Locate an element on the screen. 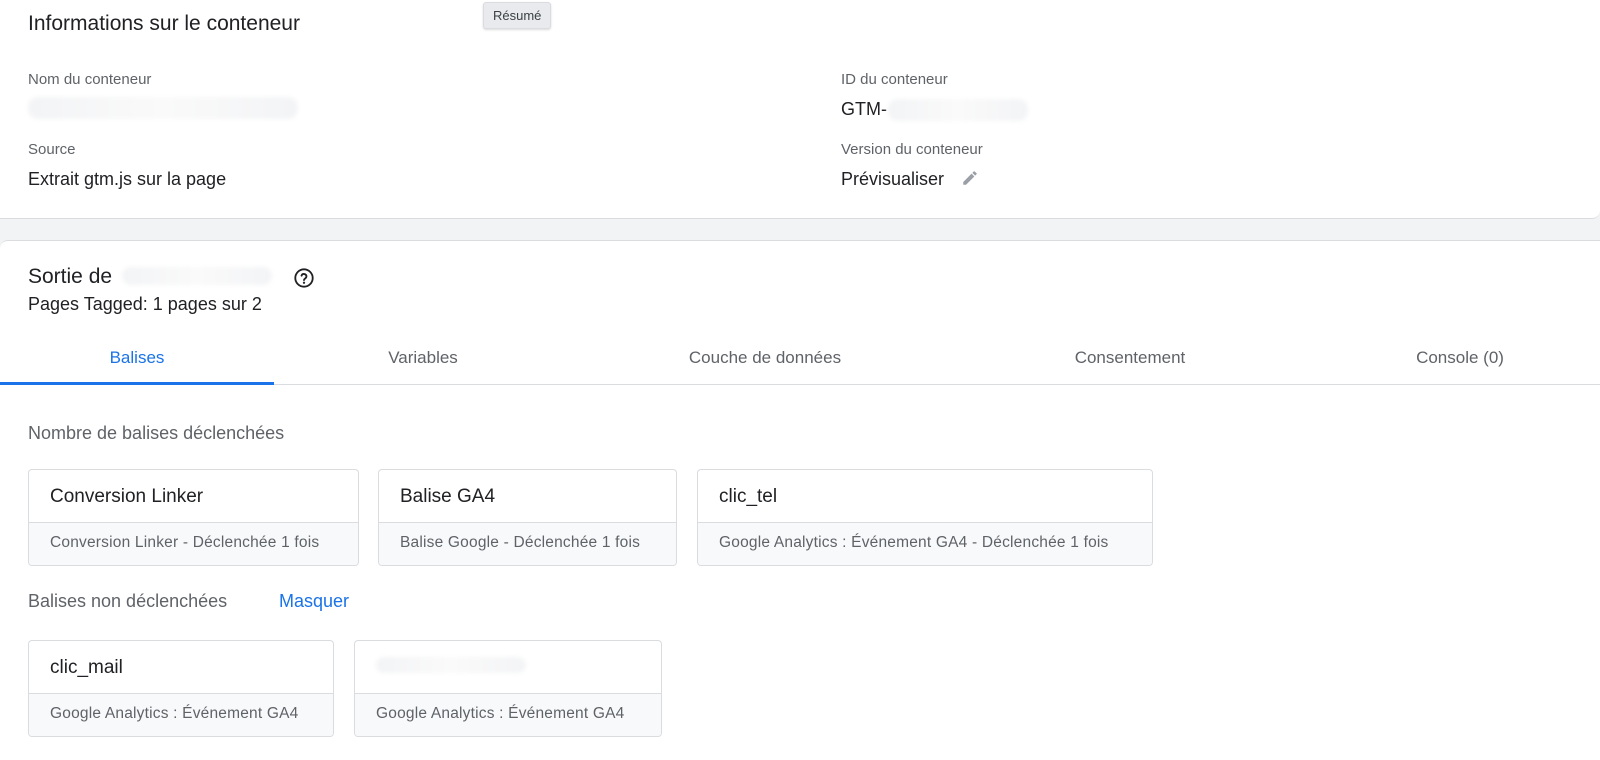 The height and width of the screenshot is (760, 1600). container-name-label: Nom du conteneur is located at coordinates (90, 79).